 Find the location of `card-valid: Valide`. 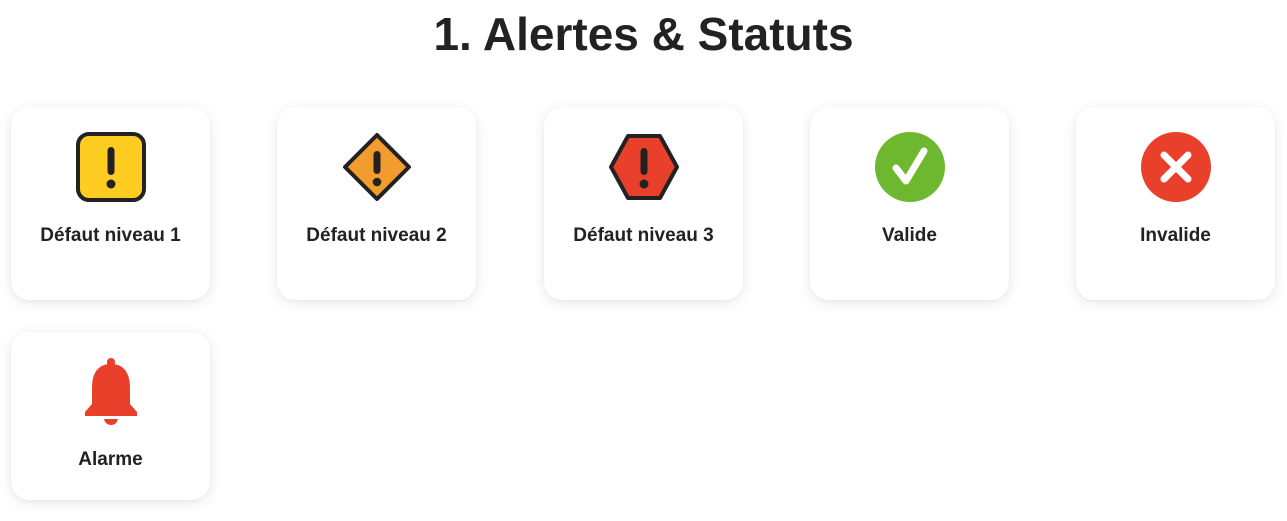

card-valid: Valide is located at coordinates (909, 203).